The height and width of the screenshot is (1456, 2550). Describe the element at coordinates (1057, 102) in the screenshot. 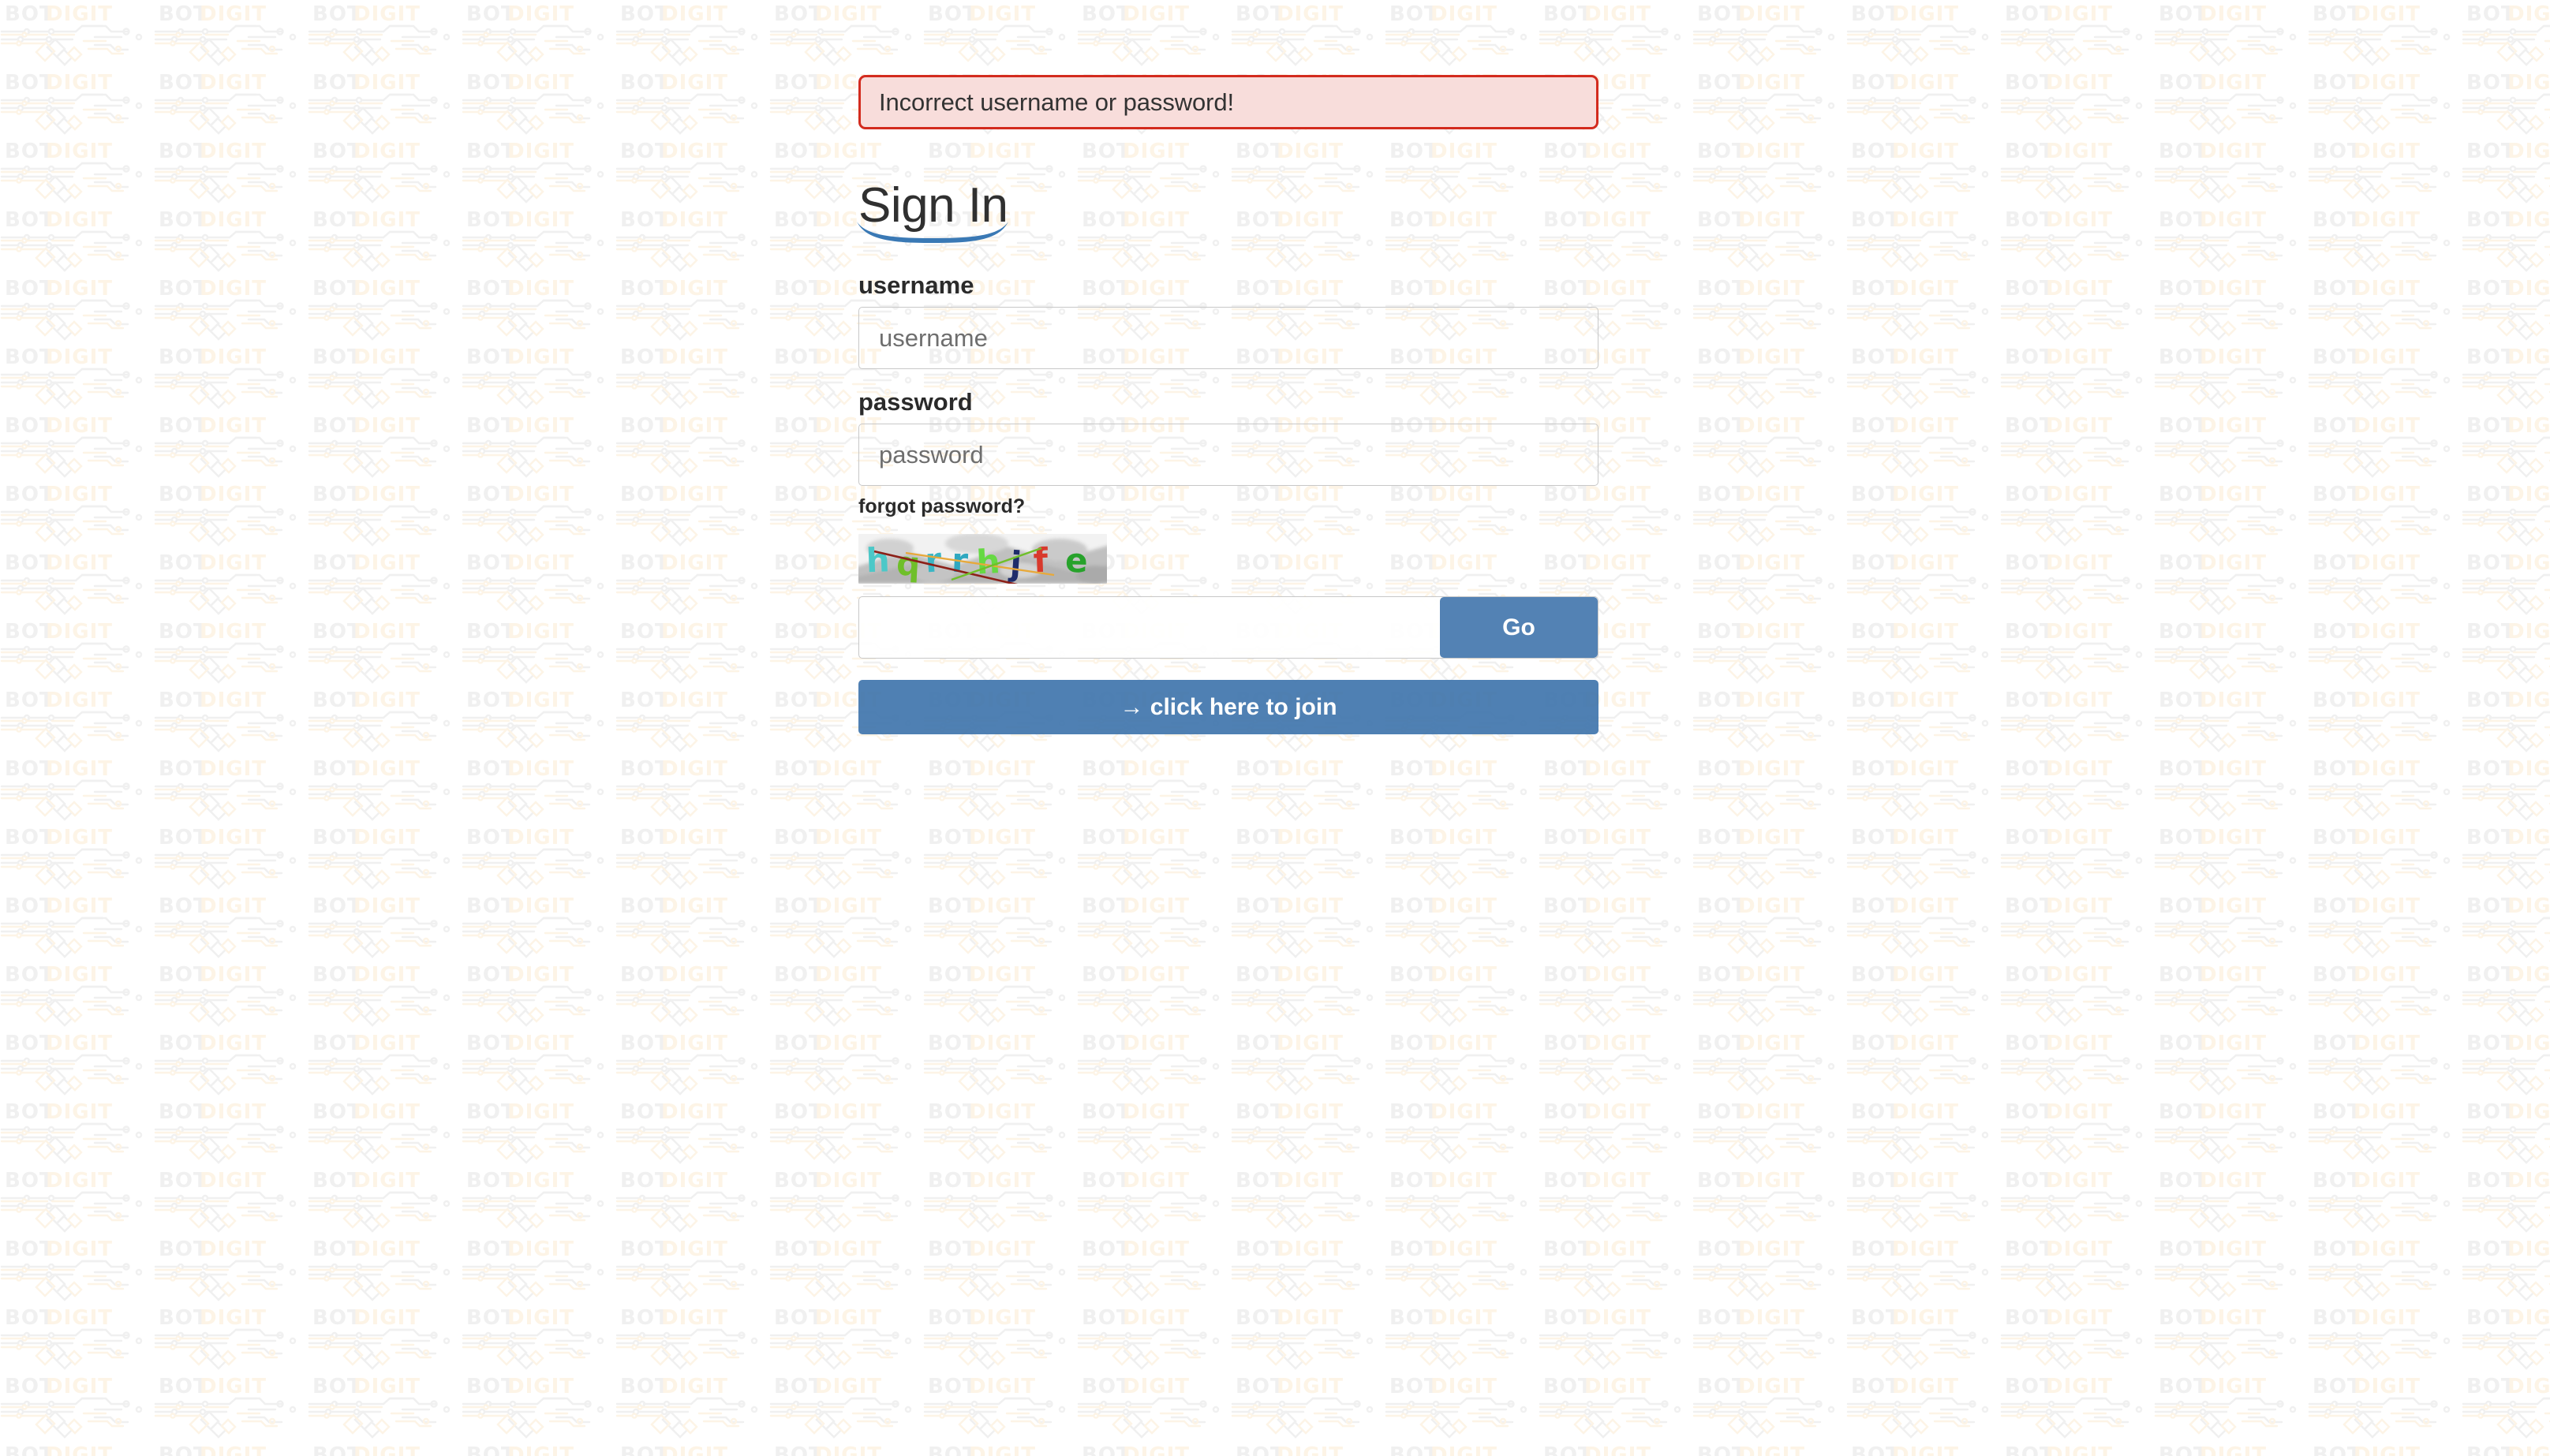

I see `error-alert-text: Incorrect username or password!` at that location.